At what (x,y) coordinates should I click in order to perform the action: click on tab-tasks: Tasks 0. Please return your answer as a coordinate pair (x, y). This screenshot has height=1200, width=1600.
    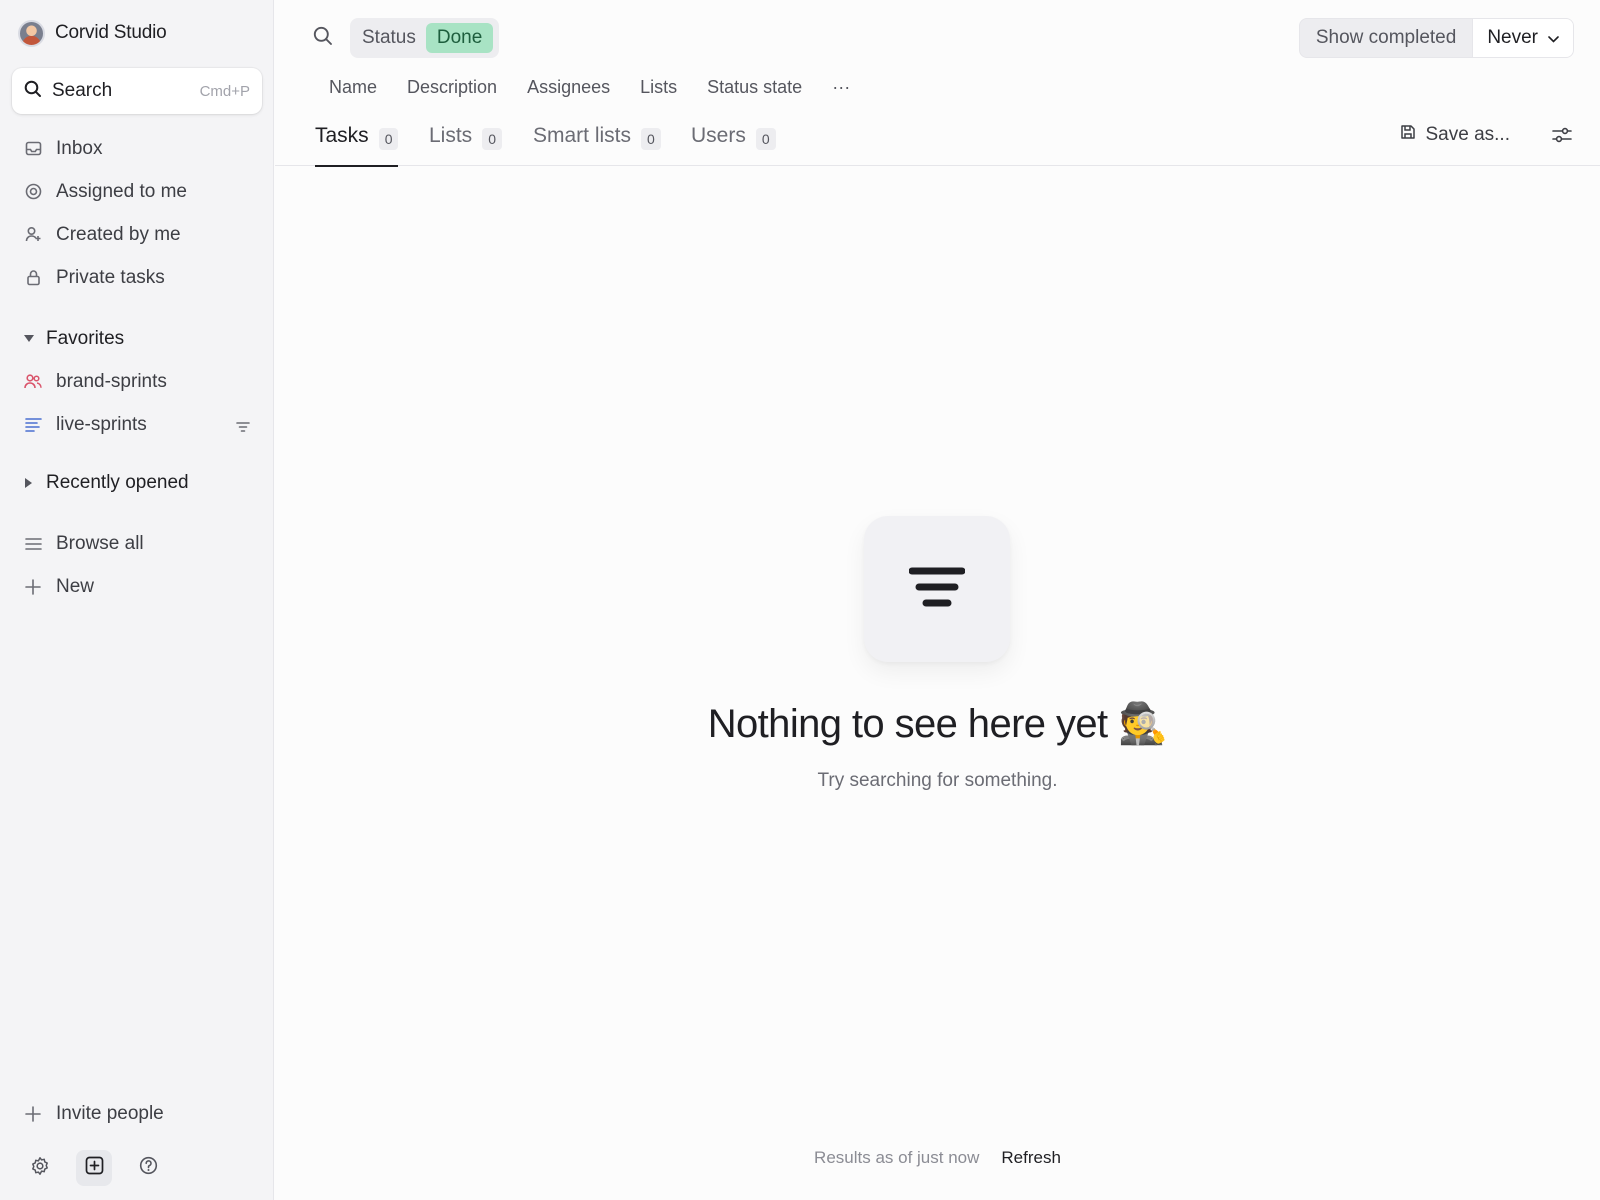
    Looking at the image, I should click on (357, 142).